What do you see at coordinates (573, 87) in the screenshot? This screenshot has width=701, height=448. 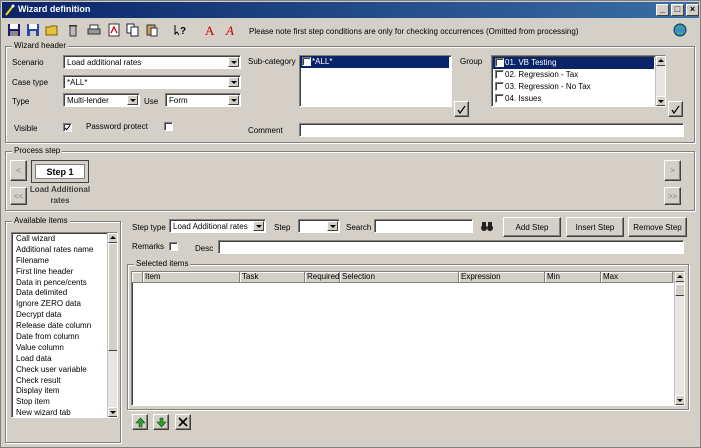 I see `list-item: 03. Regression - No Tax` at bounding box center [573, 87].